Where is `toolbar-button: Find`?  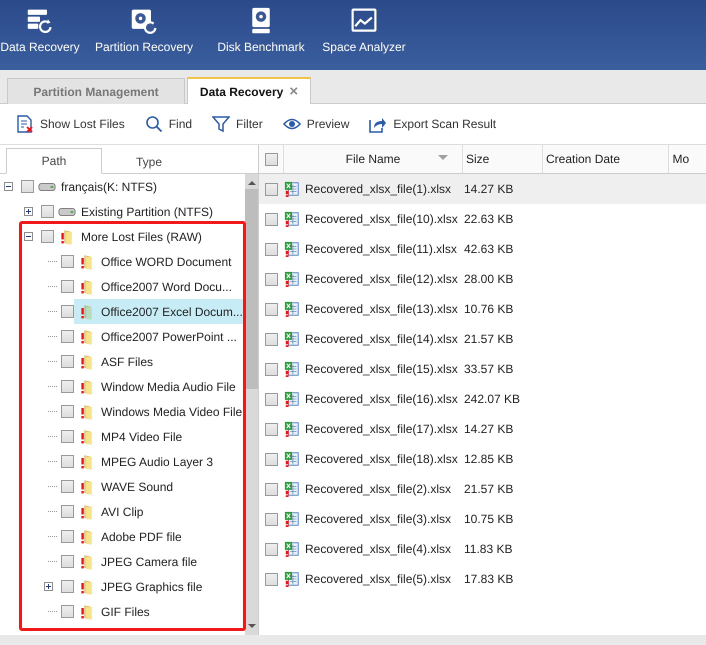 toolbar-button: Find is located at coordinates (168, 124).